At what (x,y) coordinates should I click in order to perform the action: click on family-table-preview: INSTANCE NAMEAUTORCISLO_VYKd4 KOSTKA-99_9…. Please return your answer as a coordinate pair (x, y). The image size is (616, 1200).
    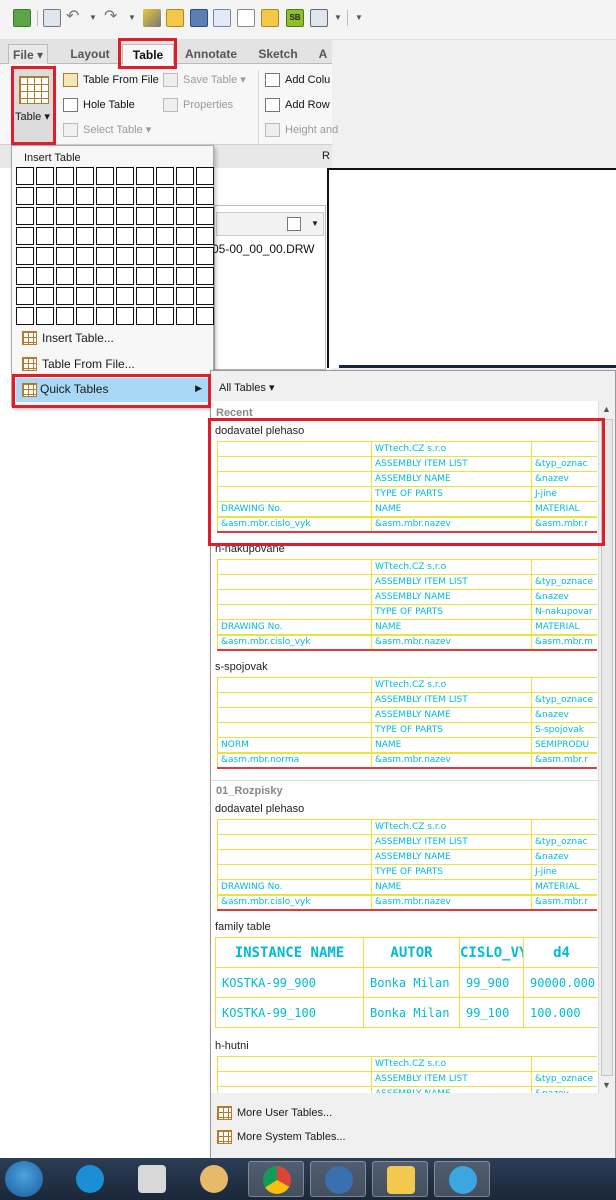
    Looking at the image, I should click on (407, 982).